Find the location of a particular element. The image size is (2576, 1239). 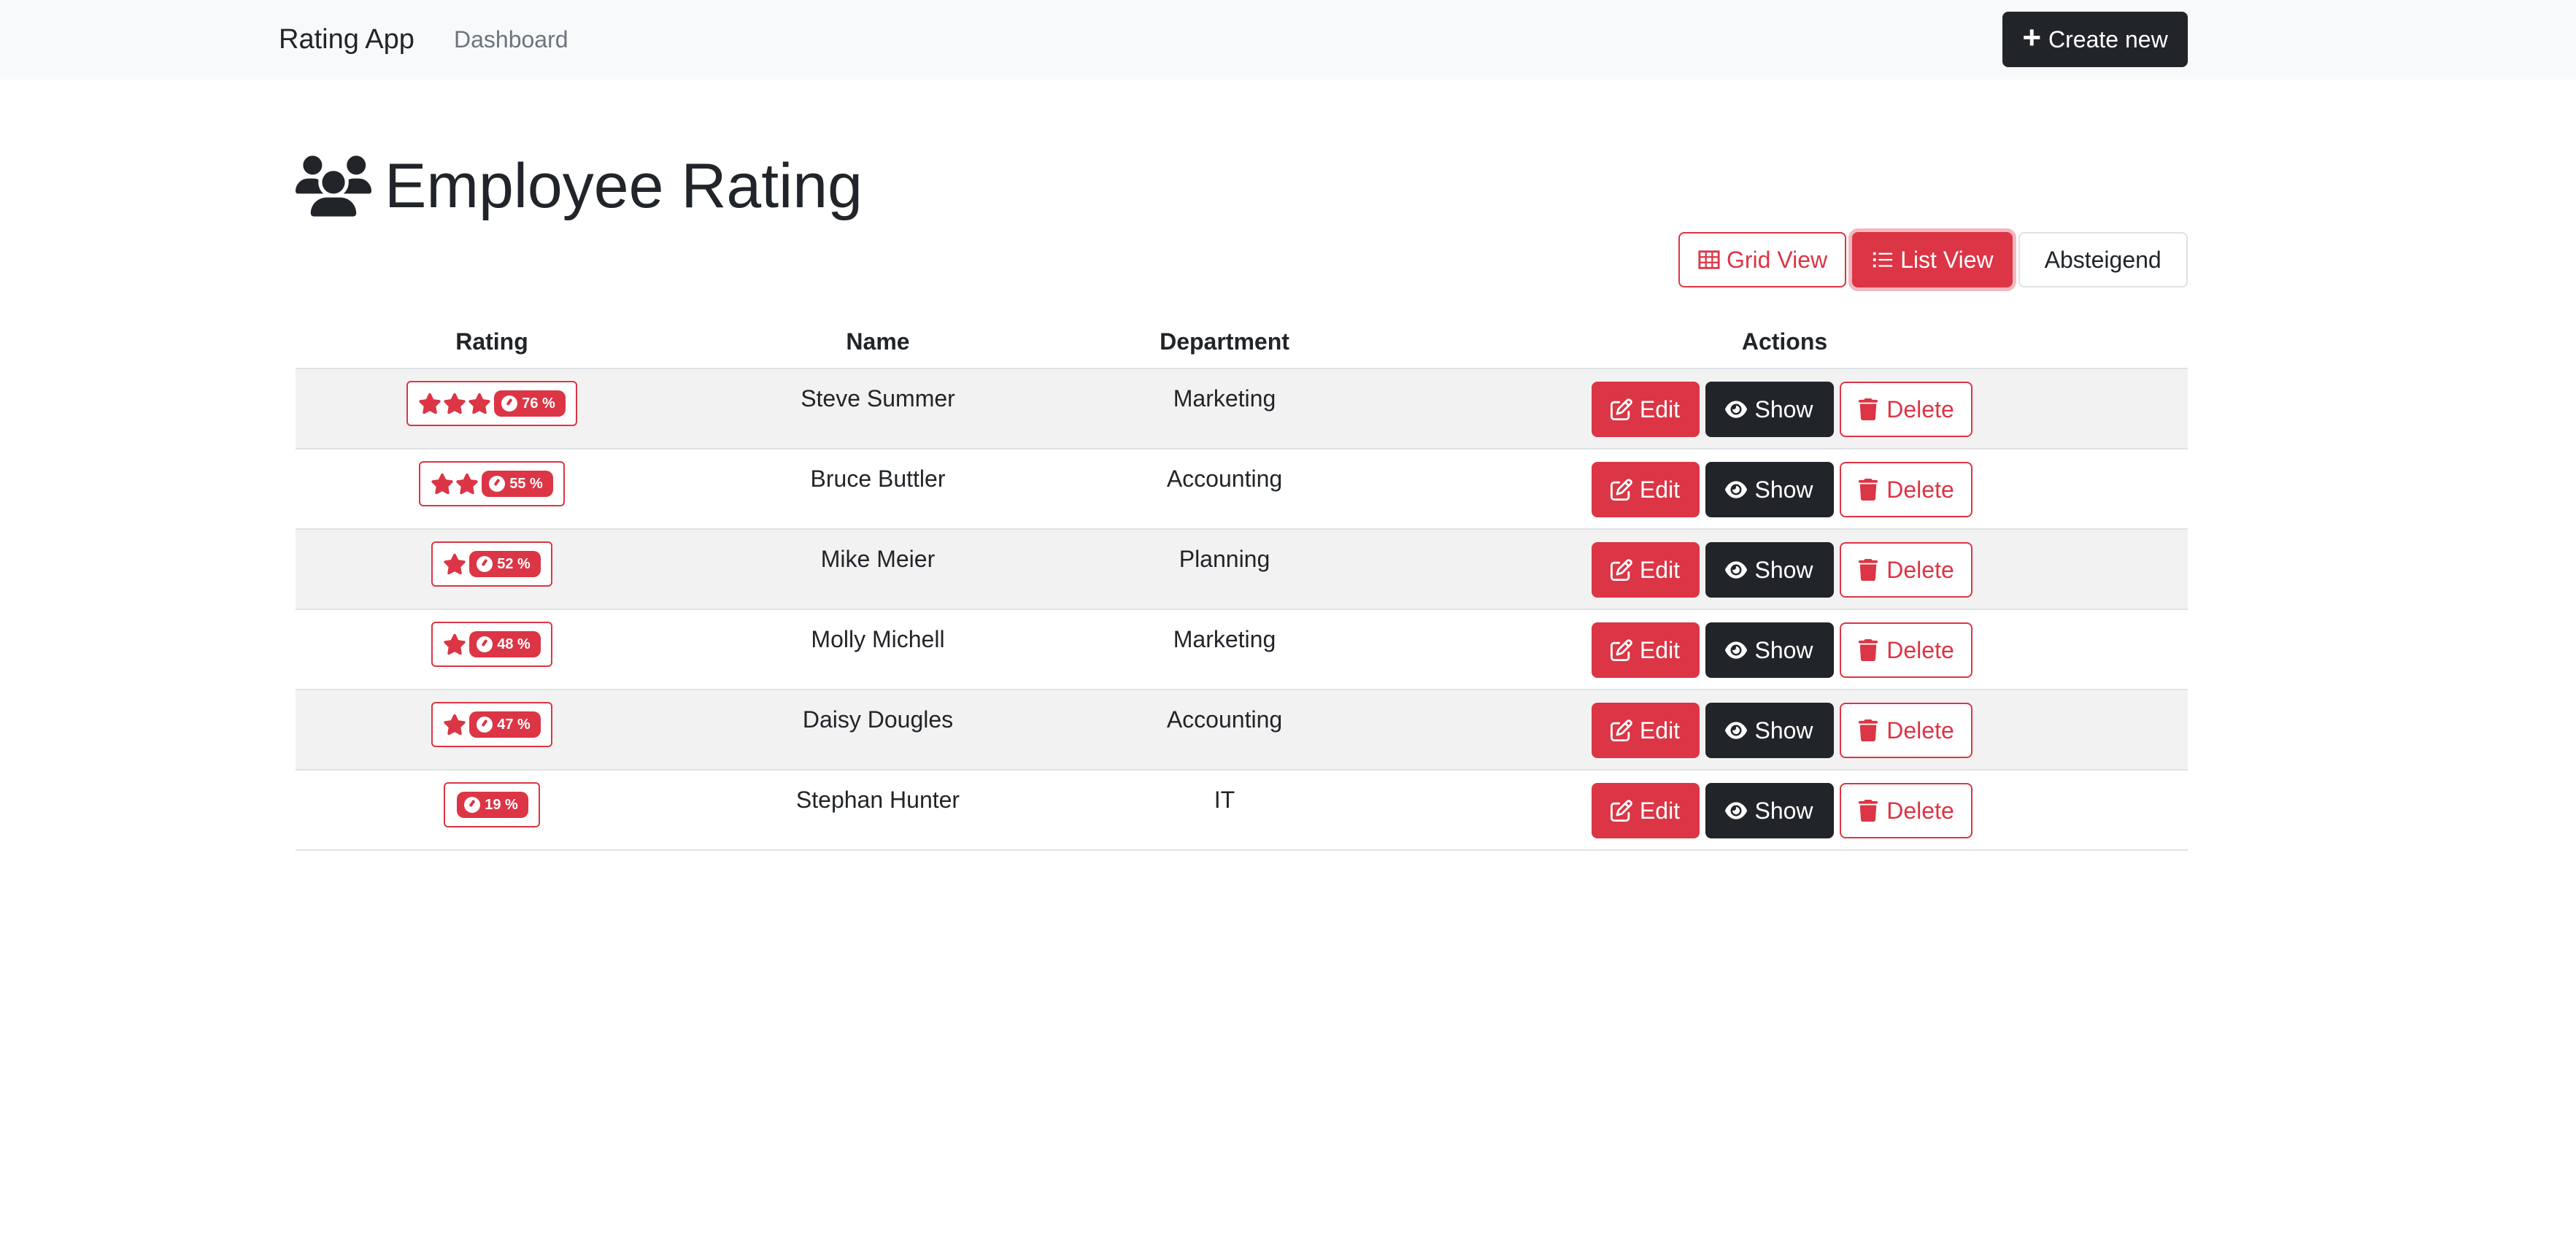

percent-label: 48 % is located at coordinates (514, 644).